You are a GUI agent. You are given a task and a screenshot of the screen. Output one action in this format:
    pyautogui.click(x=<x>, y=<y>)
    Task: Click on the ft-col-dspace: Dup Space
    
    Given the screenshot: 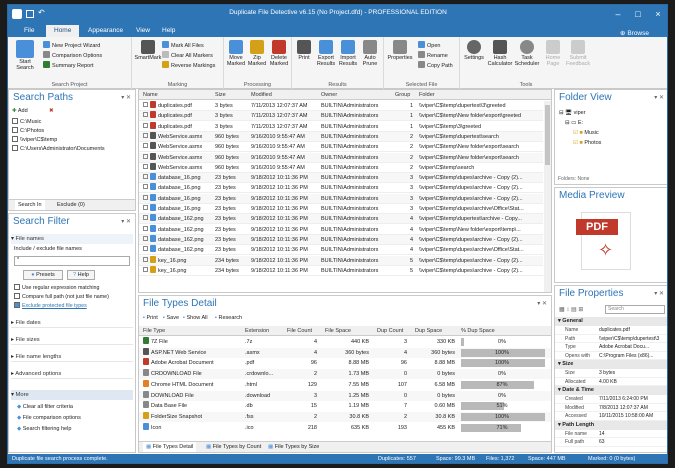 What is the action you would take?
    pyautogui.click(x=435, y=330)
    